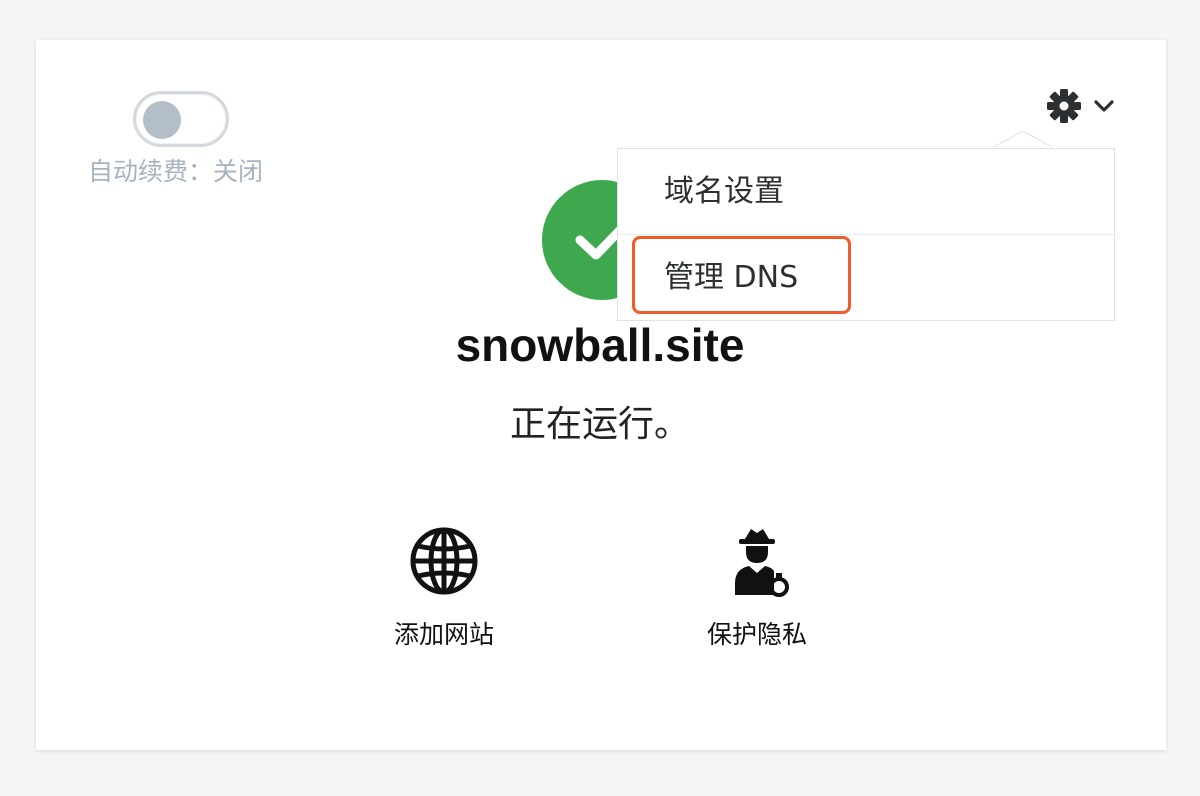  What do you see at coordinates (443, 634) in the screenshot?
I see `add-website-label: 添加网站` at bounding box center [443, 634].